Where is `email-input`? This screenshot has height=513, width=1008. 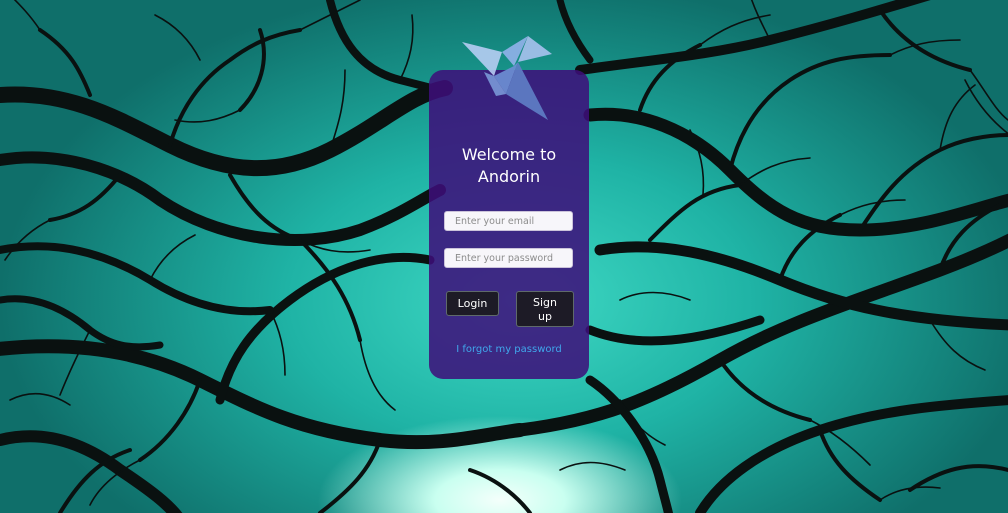 email-input is located at coordinates (508, 221).